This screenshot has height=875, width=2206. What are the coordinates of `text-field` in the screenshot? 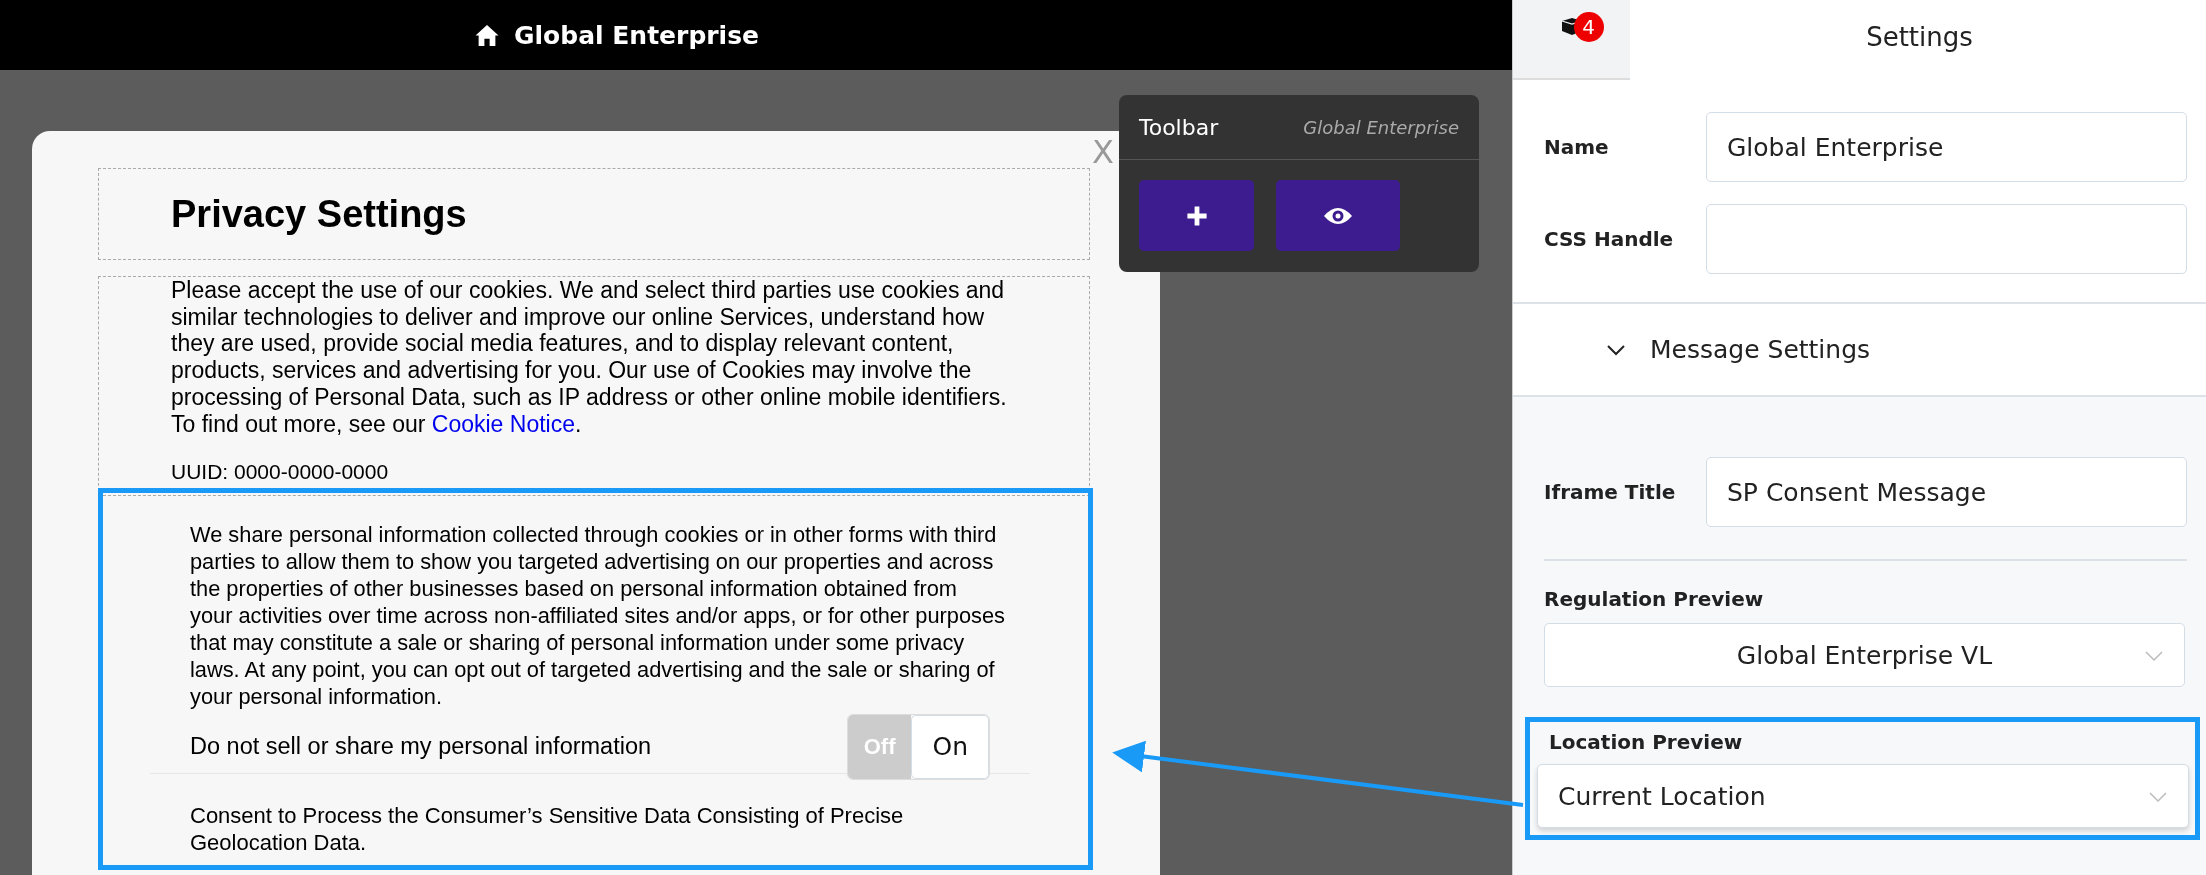 It's located at (1946, 239).